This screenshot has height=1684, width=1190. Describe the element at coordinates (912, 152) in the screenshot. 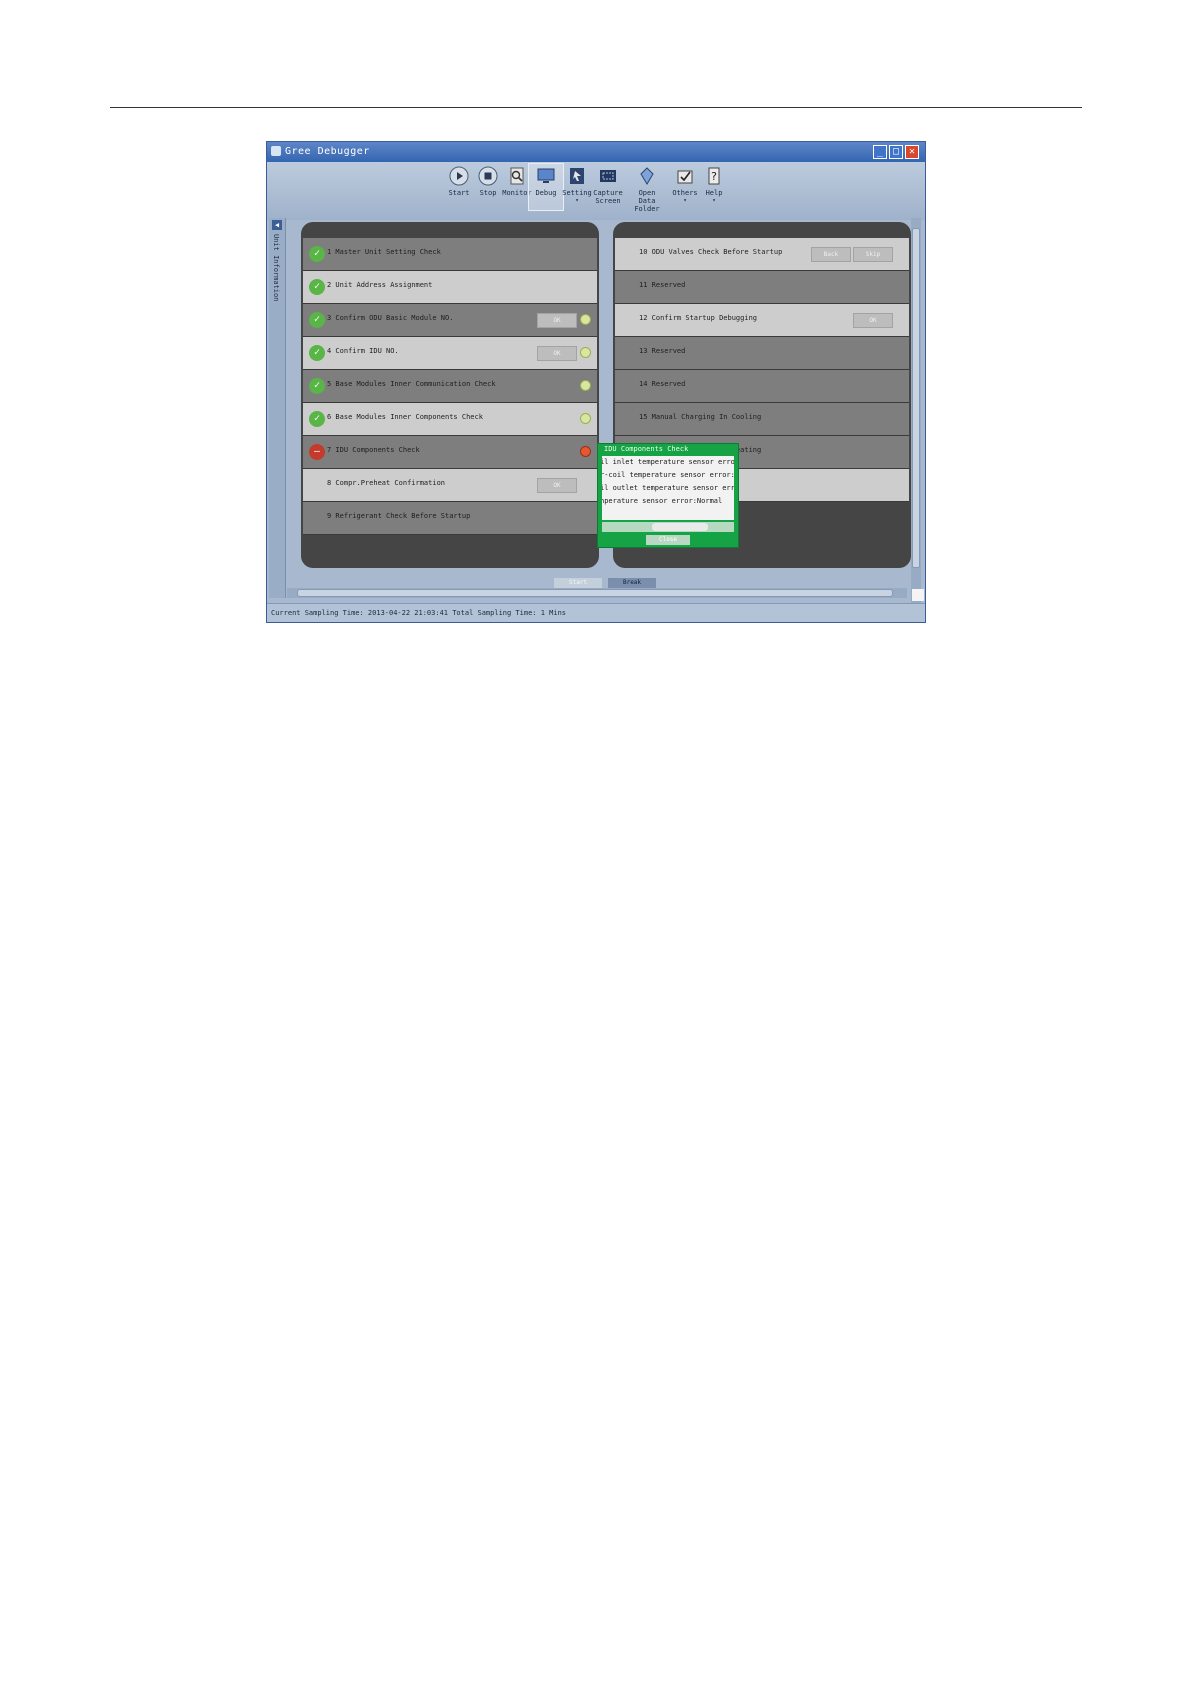

I see `close-button: ✕` at that location.